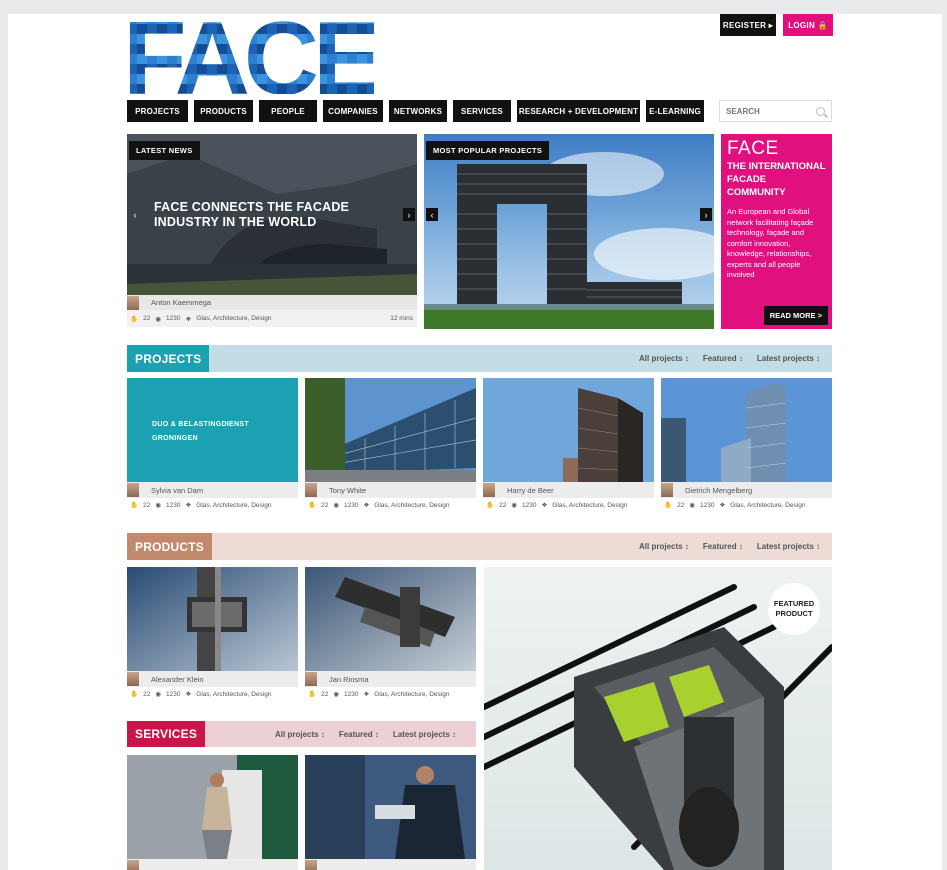  Describe the element at coordinates (166, 734) in the screenshot. I see `services-section-title: SERVICES` at that location.